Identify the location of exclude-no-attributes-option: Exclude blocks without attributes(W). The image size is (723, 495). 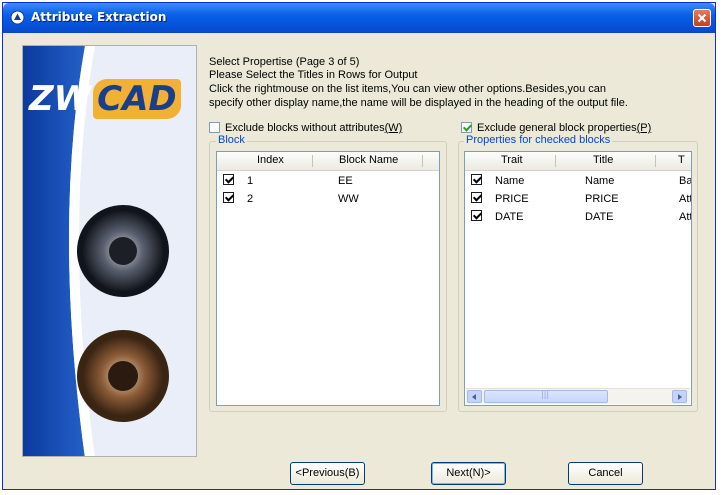
(305, 128).